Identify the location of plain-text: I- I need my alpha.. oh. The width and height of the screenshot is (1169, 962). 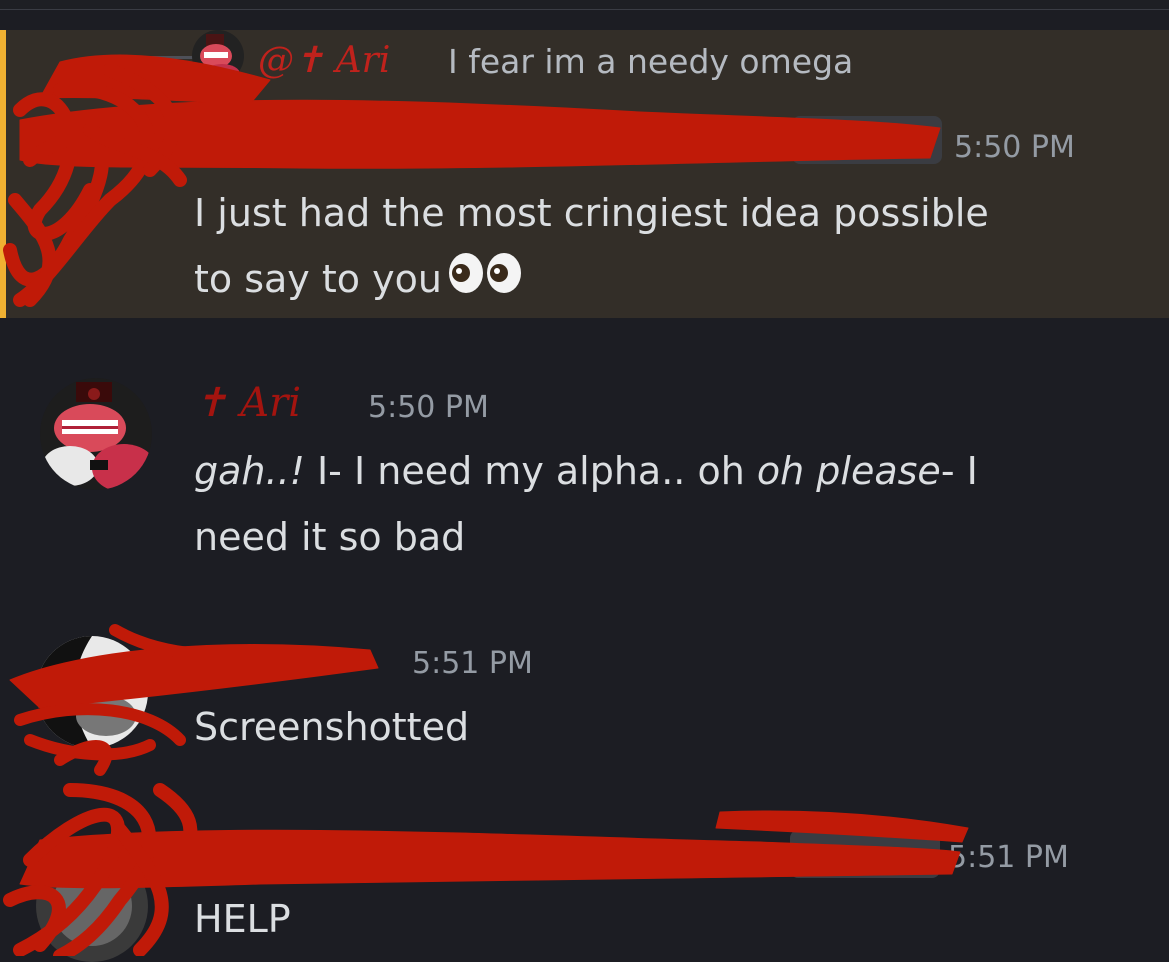
(530, 471).